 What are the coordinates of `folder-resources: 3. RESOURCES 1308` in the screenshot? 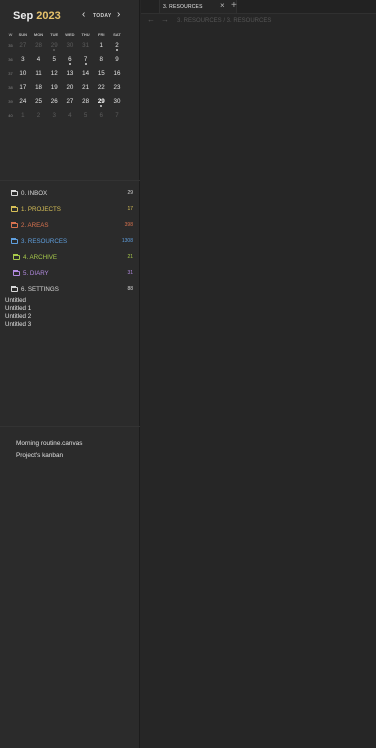 It's located at (74, 244).